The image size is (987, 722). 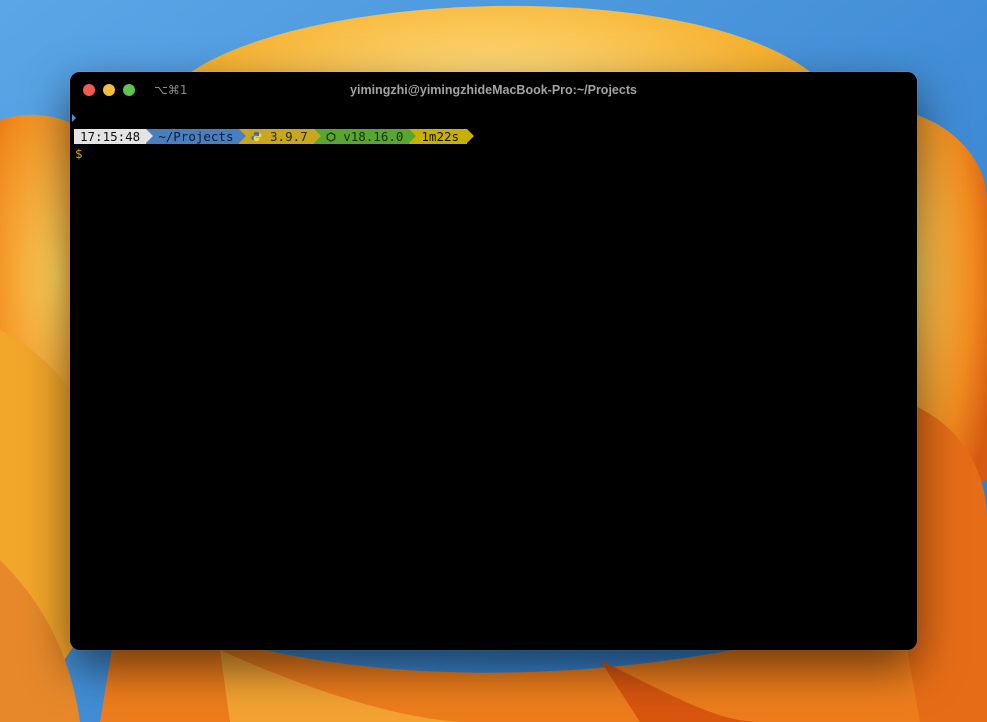 I want to click on command-duration: 1m22s, so click(x=440, y=136).